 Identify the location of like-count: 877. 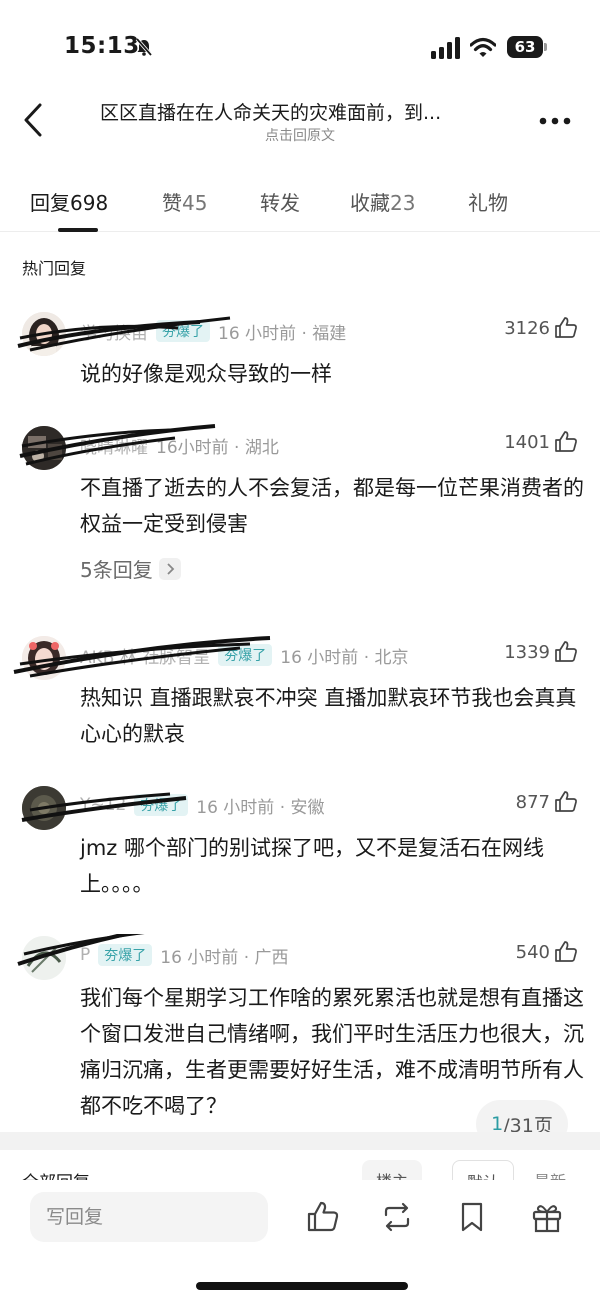
(532, 802).